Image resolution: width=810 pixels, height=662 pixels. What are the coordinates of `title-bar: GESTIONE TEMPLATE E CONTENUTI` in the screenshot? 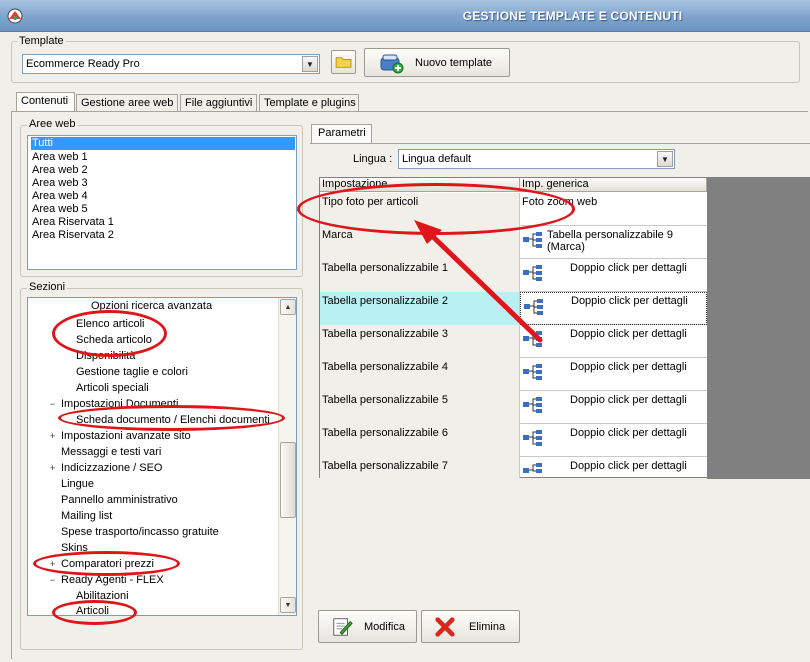 It's located at (405, 16).